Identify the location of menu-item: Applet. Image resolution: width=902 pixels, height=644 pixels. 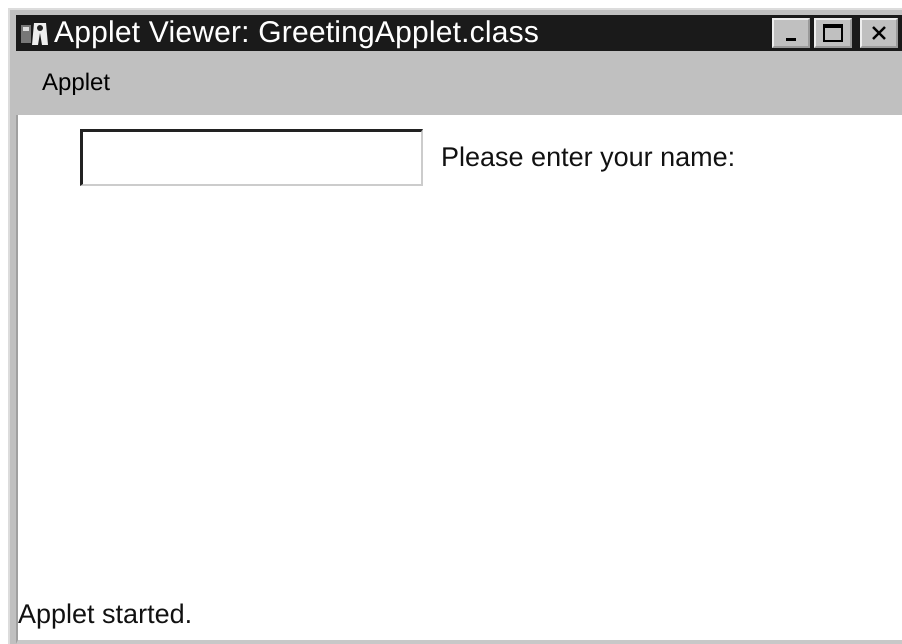
(76, 83).